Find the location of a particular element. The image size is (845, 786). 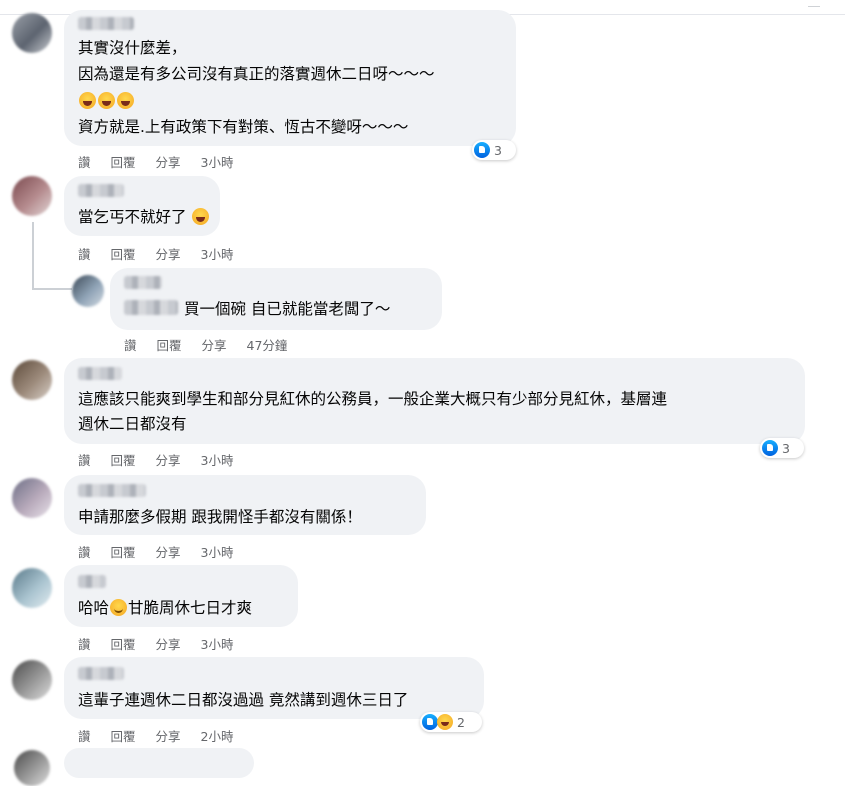

emoji-row is located at coordinates (106, 101).